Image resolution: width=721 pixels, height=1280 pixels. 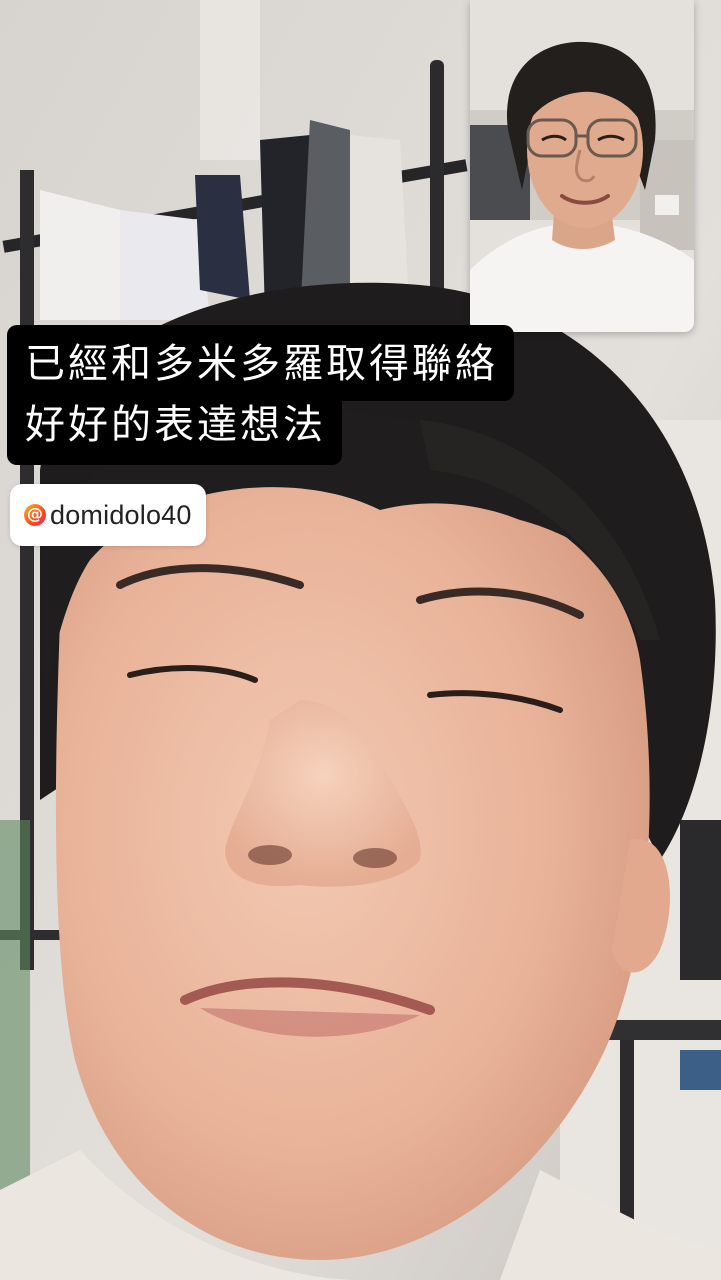 I want to click on threads-handle-tag: @ domidolo40, so click(x=108, y=515).